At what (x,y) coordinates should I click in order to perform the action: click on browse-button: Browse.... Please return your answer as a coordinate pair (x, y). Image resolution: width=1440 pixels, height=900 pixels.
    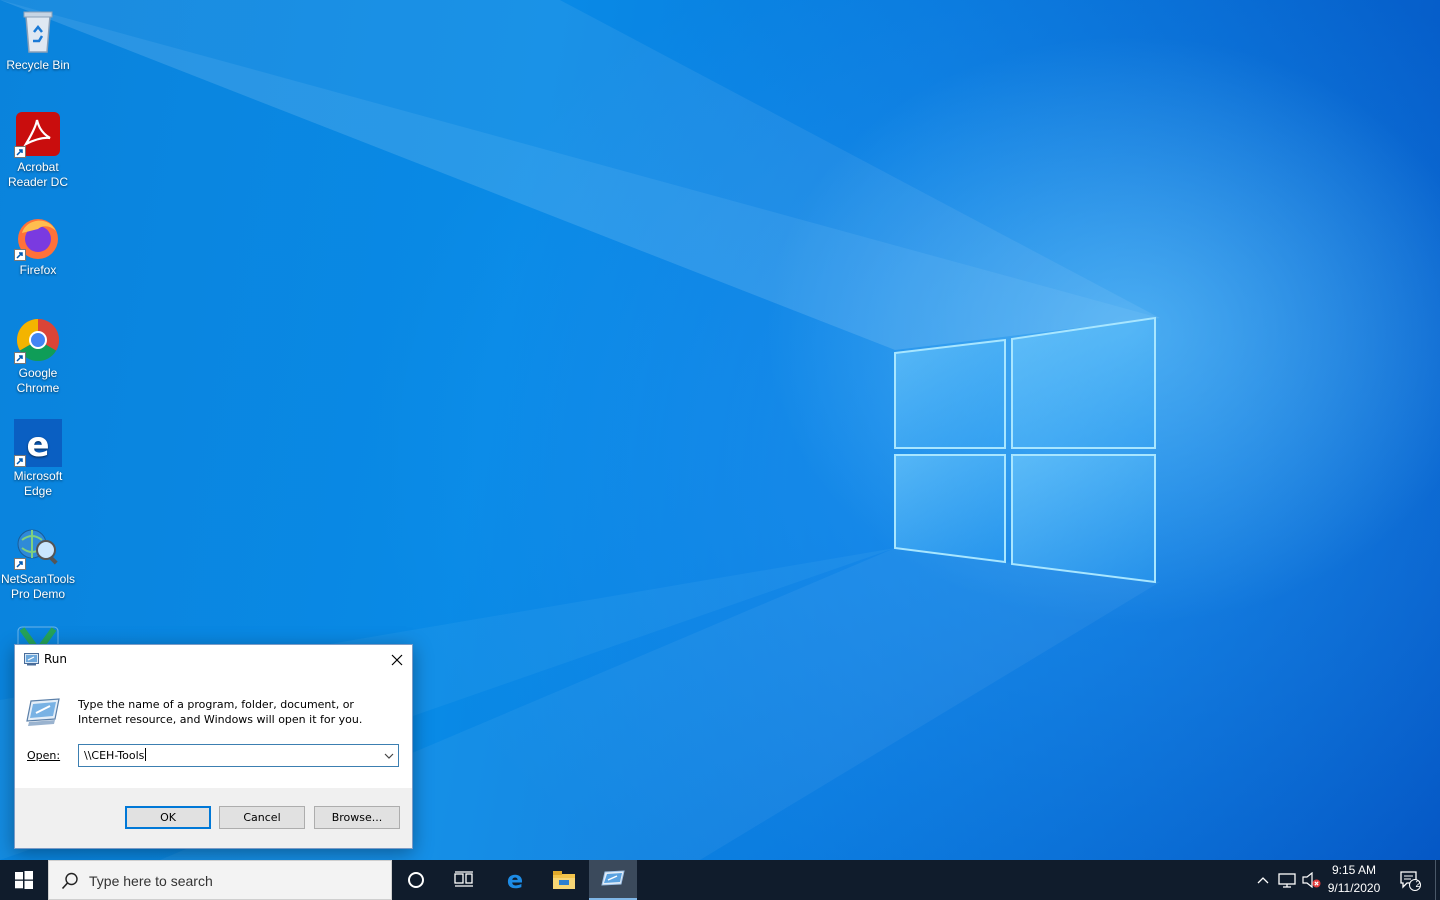
    Looking at the image, I should click on (357, 817).